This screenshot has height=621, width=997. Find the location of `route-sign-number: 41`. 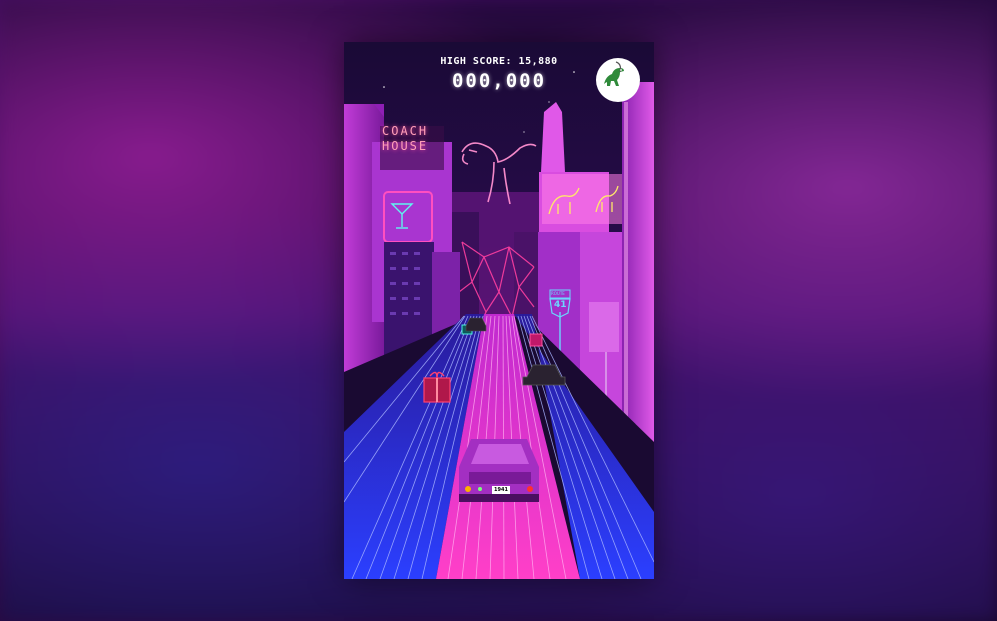

route-sign-number: 41 is located at coordinates (560, 305).